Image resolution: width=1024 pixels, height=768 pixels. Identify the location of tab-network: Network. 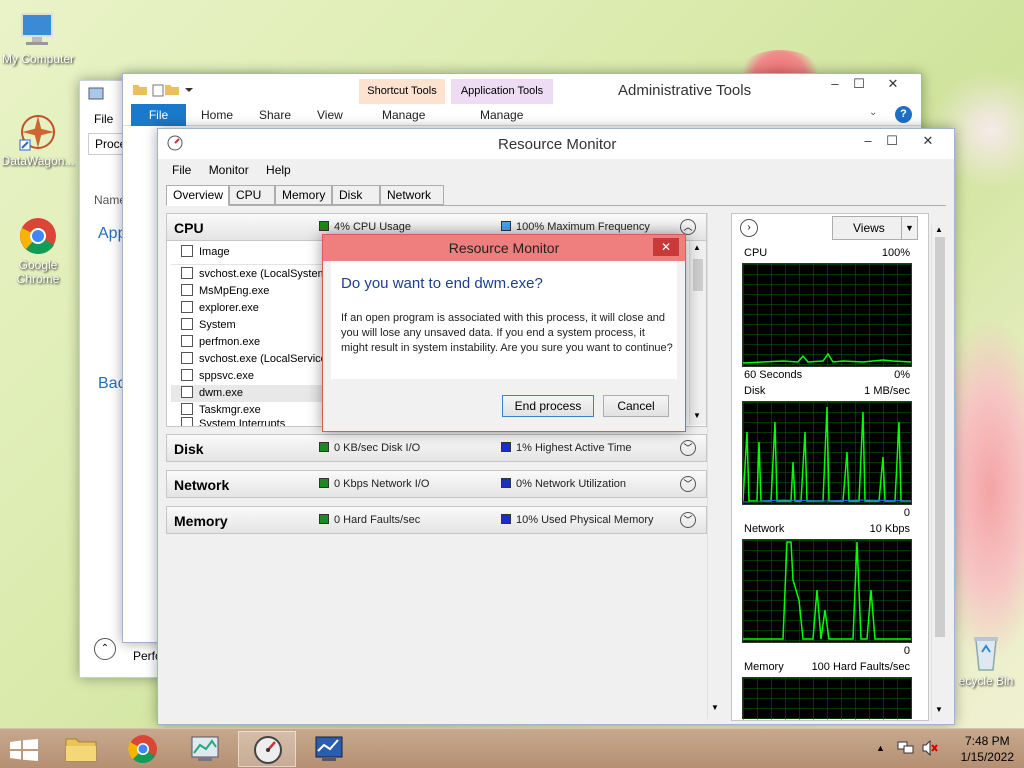
(412, 195).